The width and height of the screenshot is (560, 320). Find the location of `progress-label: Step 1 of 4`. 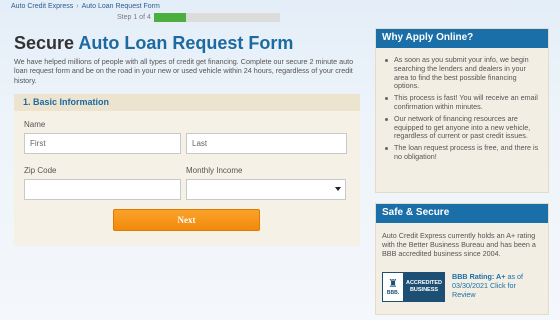

progress-label: Step 1 of 4 is located at coordinates (134, 17).